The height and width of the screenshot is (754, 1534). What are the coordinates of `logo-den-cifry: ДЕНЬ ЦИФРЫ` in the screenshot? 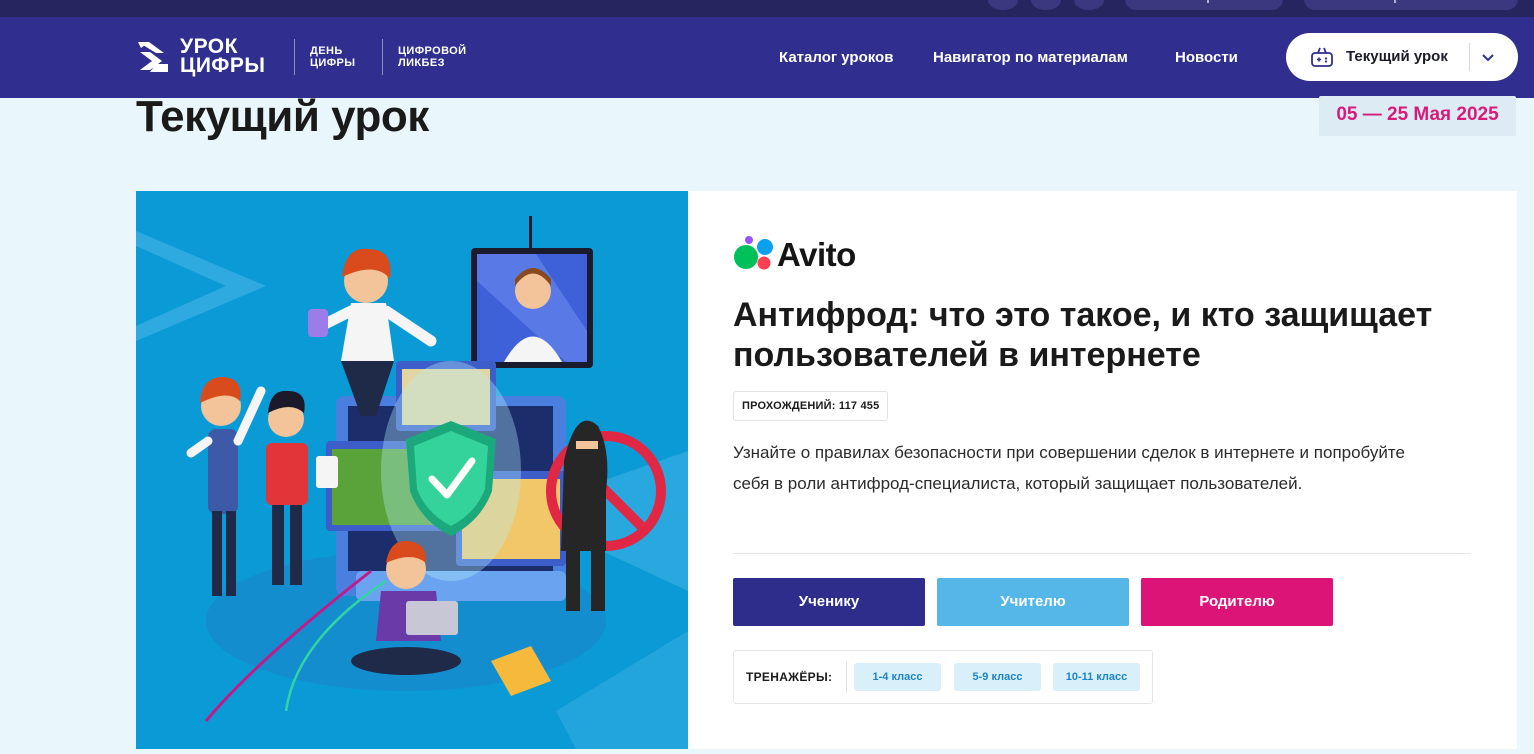 It's located at (332, 57).